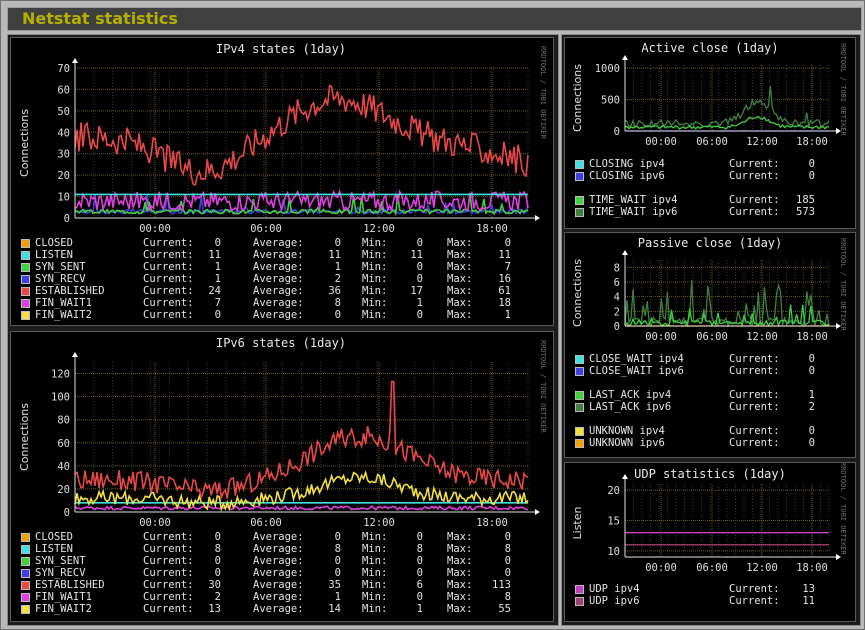  I want to click on legend-label: CLOSE_WAIT ipv6, so click(636, 371).